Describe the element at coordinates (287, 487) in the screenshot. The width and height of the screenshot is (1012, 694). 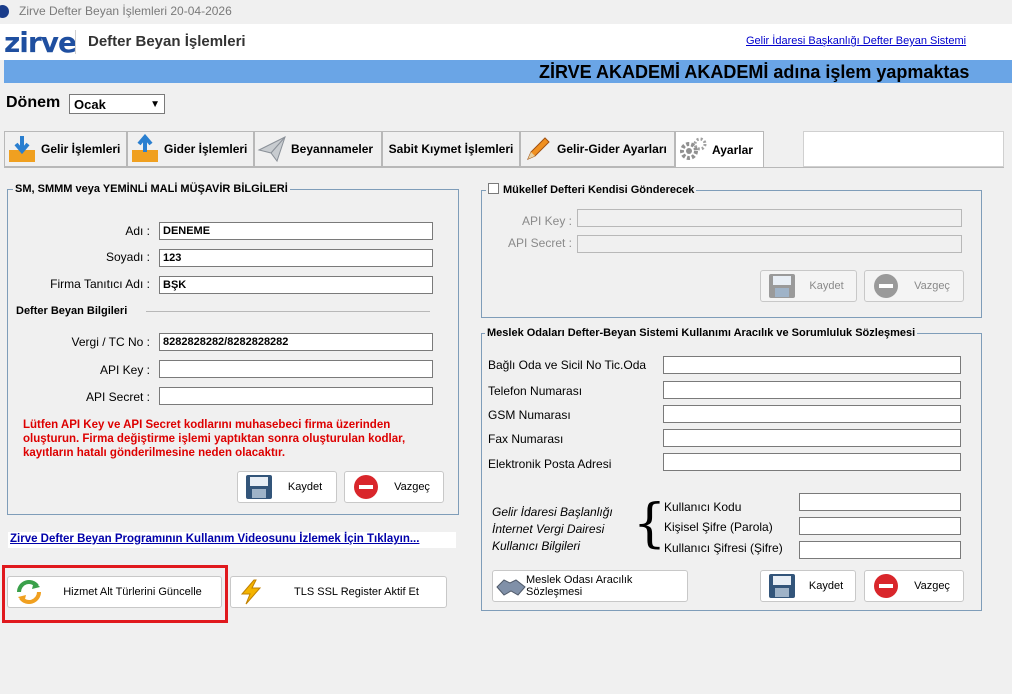
I see `left-save-button: Kaydet` at that location.